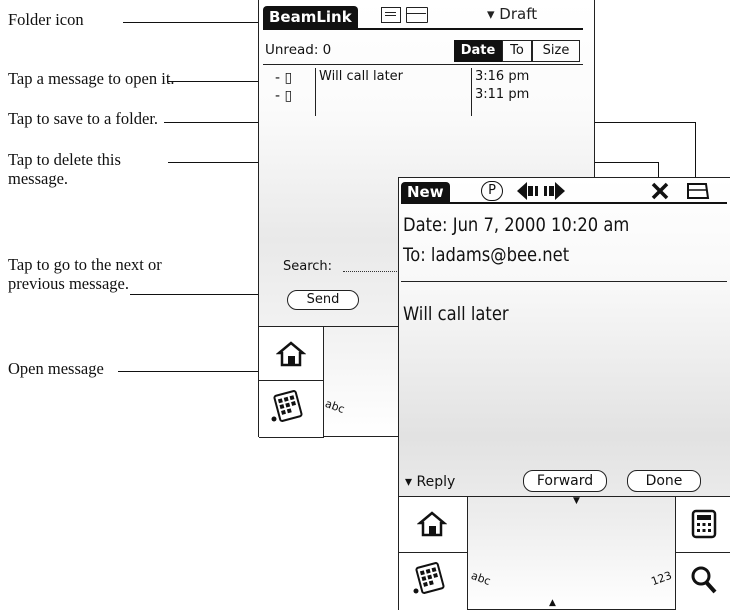 This screenshot has height=610, width=730. What do you see at coordinates (664, 481) in the screenshot?
I see `done-button: Done` at bounding box center [664, 481].